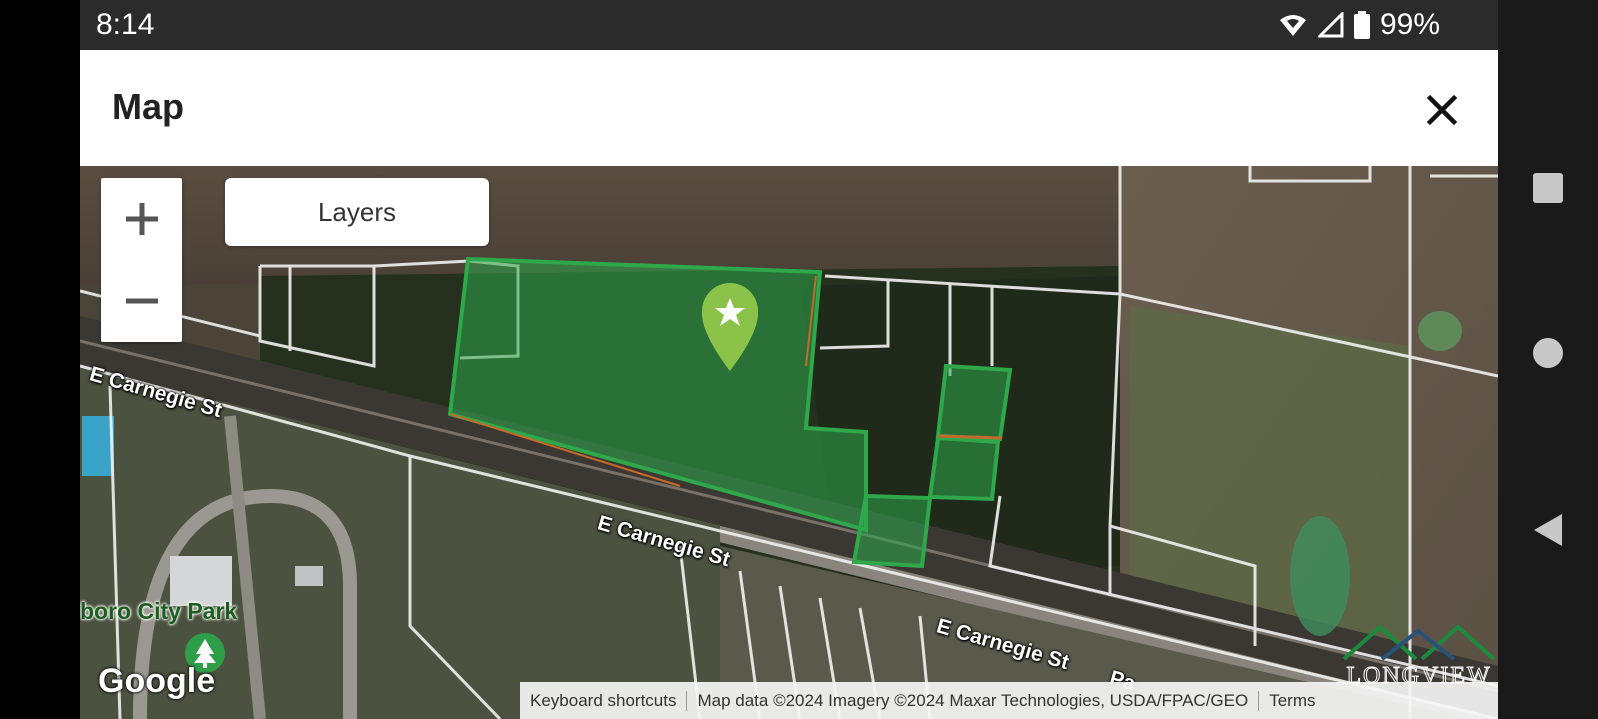  I want to click on terms-link: Terms, so click(1292, 701).